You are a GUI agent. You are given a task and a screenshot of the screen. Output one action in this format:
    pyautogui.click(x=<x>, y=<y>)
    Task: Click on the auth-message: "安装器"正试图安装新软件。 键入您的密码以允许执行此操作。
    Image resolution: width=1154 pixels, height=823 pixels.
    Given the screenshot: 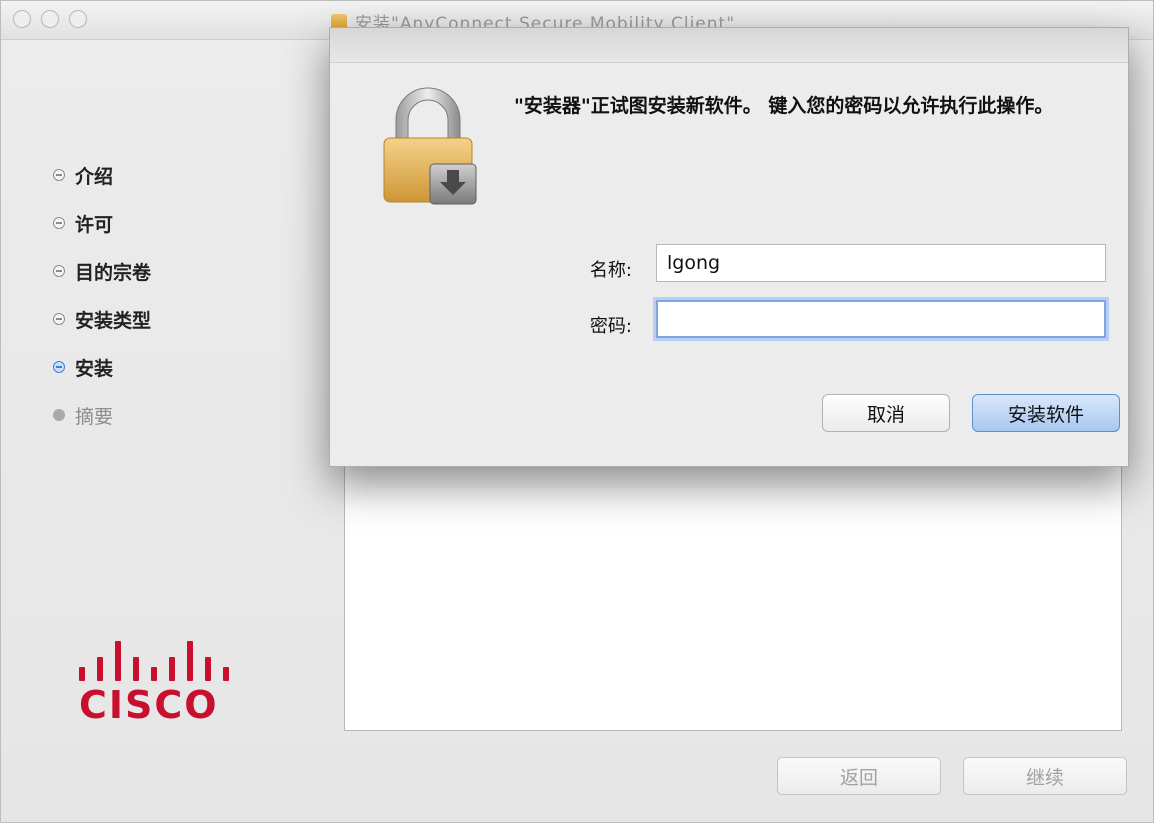 What is the action you would take?
    pyautogui.click(x=784, y=106)
    